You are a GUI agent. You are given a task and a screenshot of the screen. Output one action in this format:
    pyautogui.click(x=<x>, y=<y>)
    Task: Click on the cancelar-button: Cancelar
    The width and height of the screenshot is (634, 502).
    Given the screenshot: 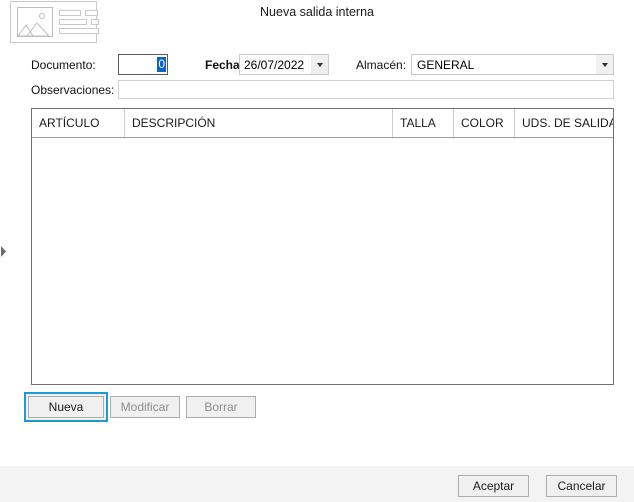 What is the action you would take?
    pyautogui.click(x=581, y=486)
    